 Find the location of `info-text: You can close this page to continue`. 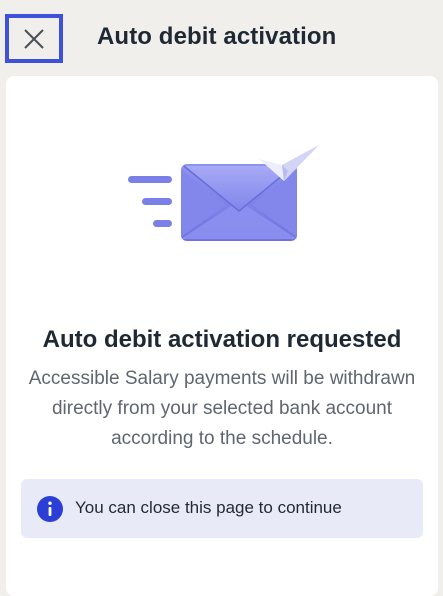

info-text: You can close this page to continue is located at coordinates (208, 507).